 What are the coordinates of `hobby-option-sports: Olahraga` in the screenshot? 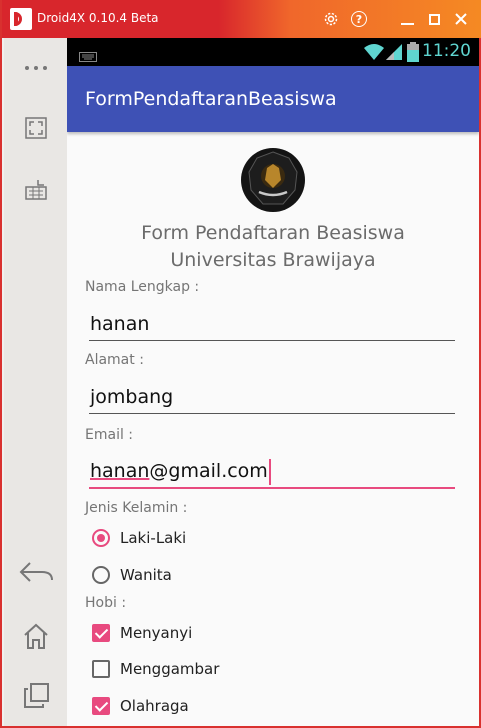 It's located at (140, 706).